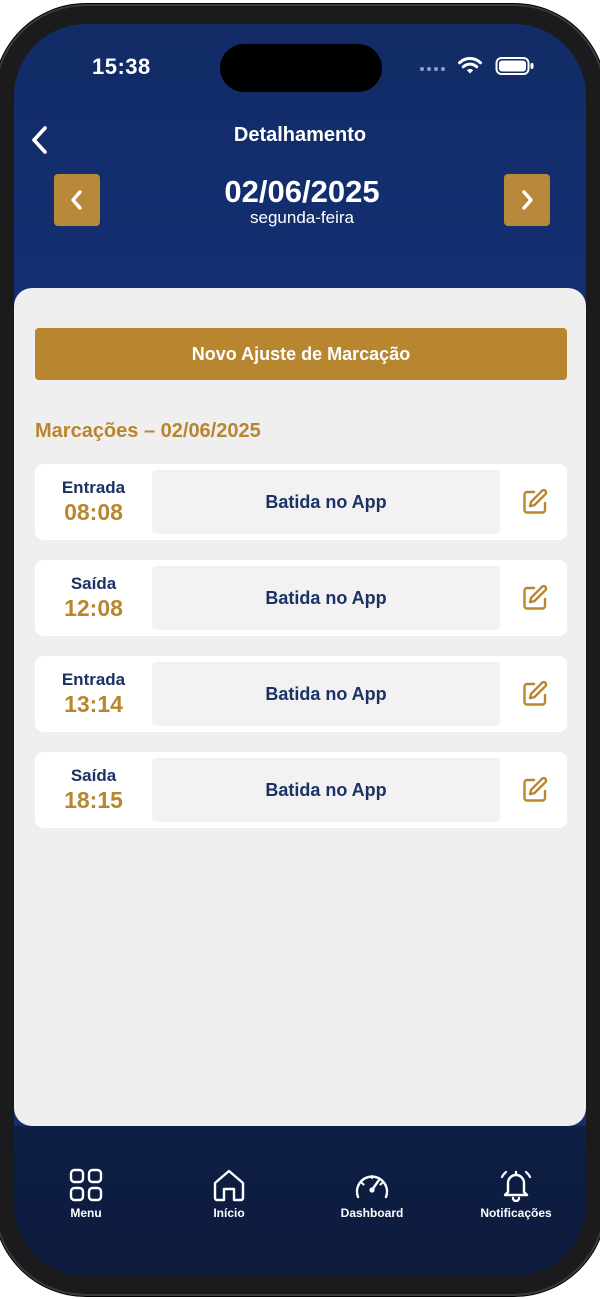 This screenshot has height=1299, width=600. What do you see at coordinates (372, 1187) in the screenshot?
I see `speedometer-icon` at bounding box center [372, 1187].